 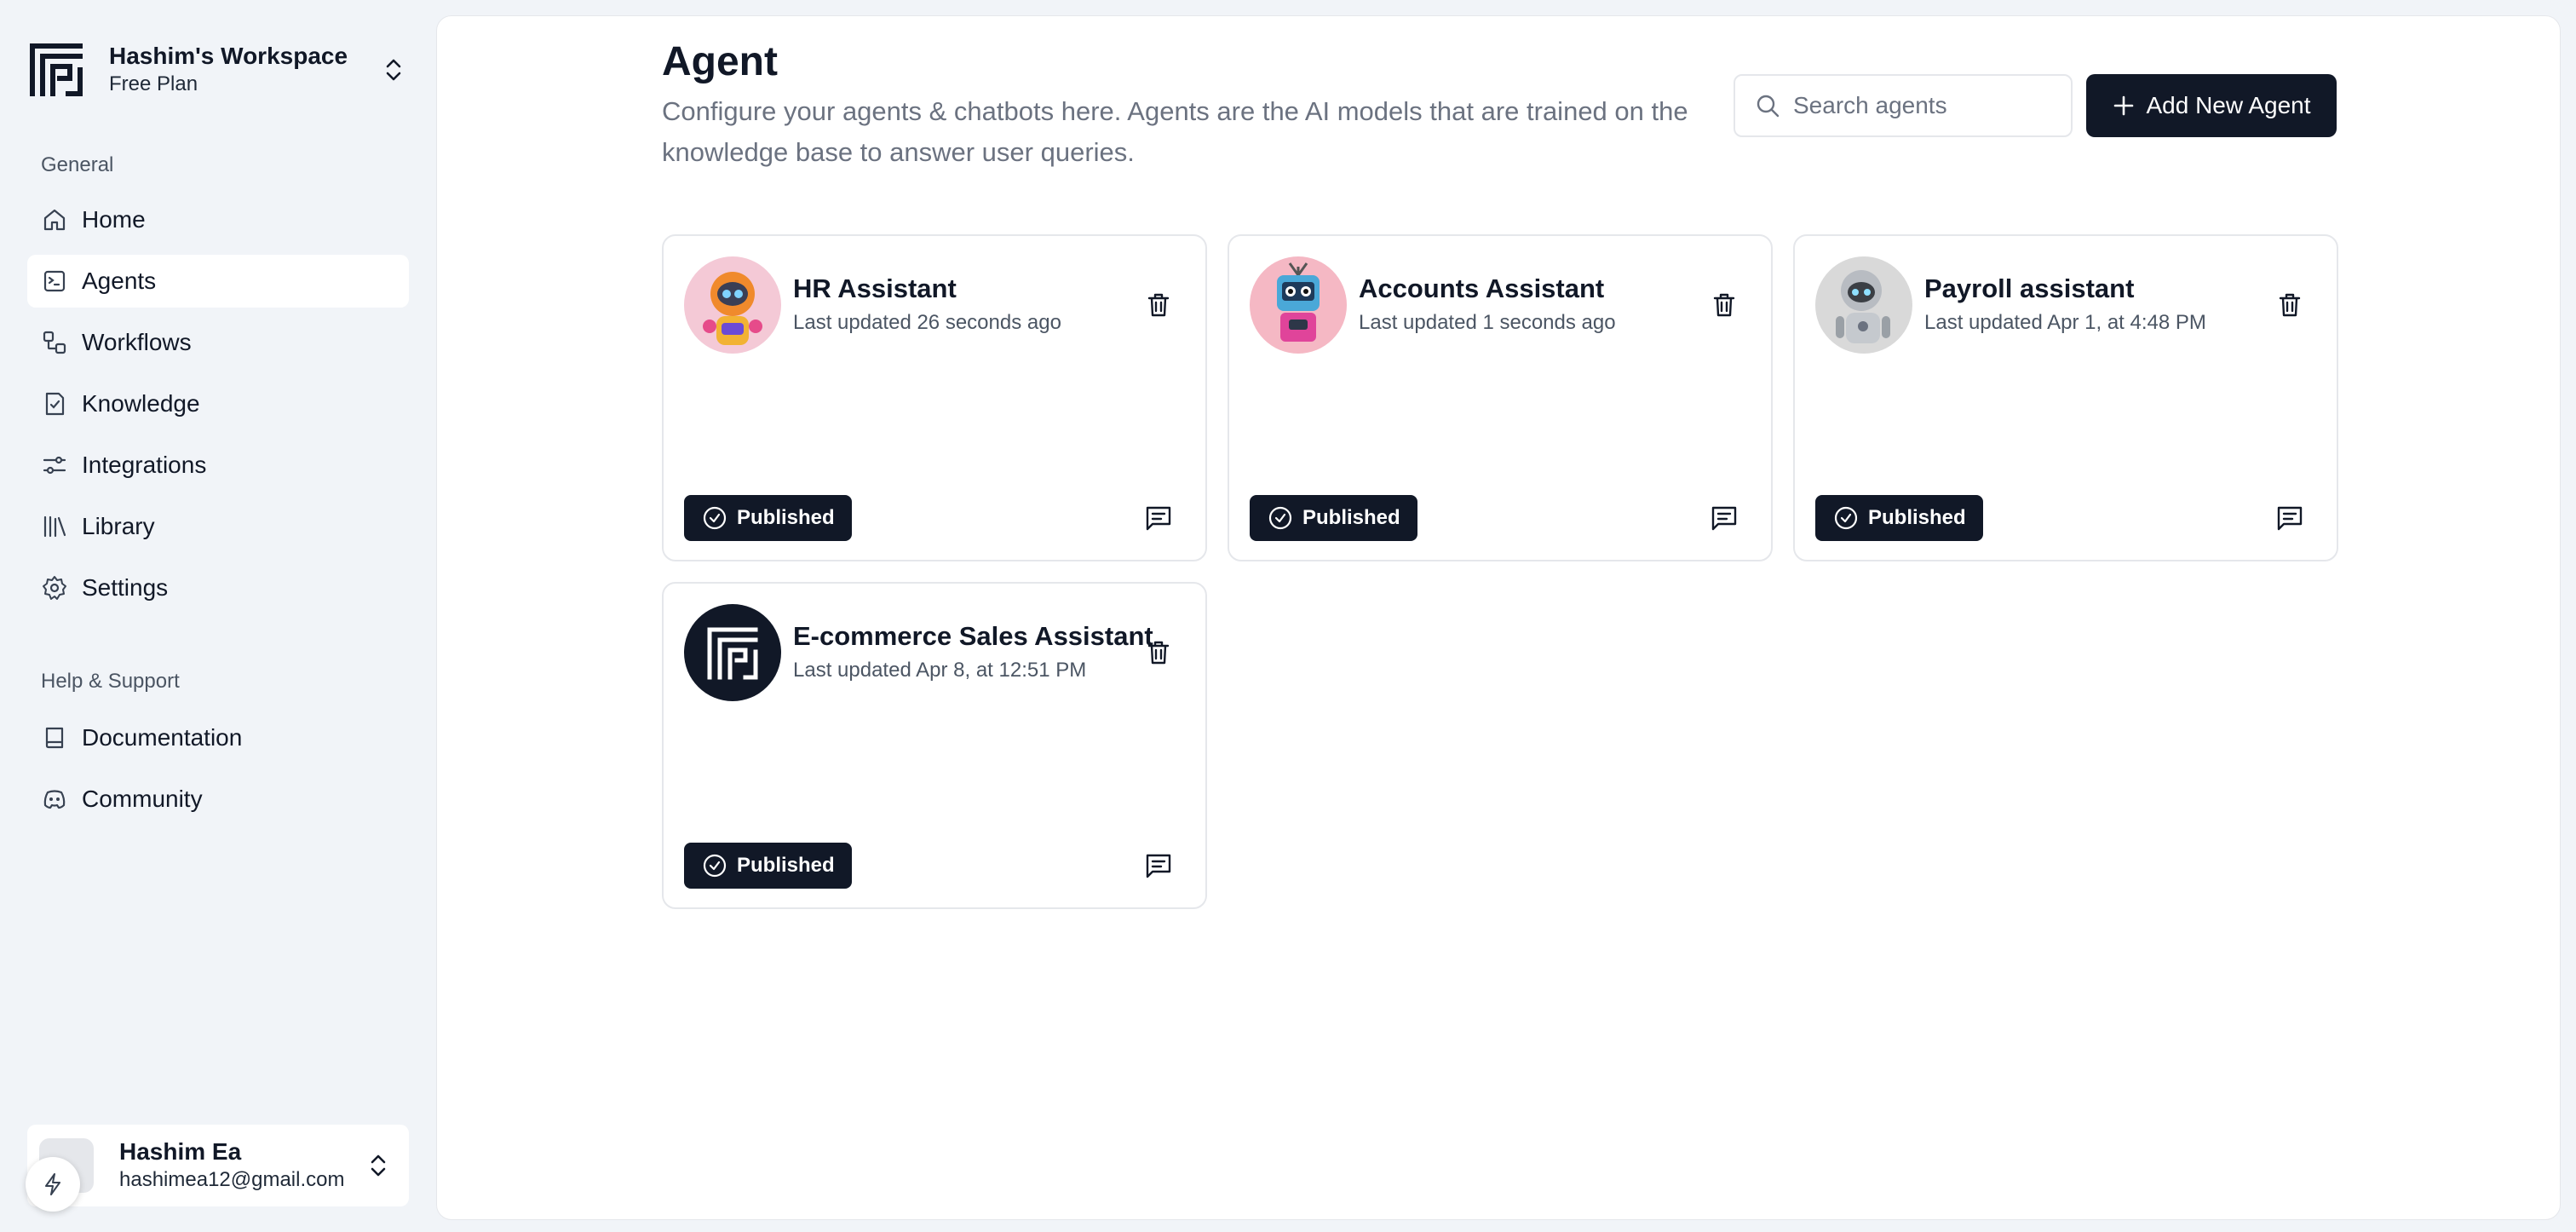 I want to click on agent-updated: Last updated 1 seconds ago, so click(x=1488, y=322).